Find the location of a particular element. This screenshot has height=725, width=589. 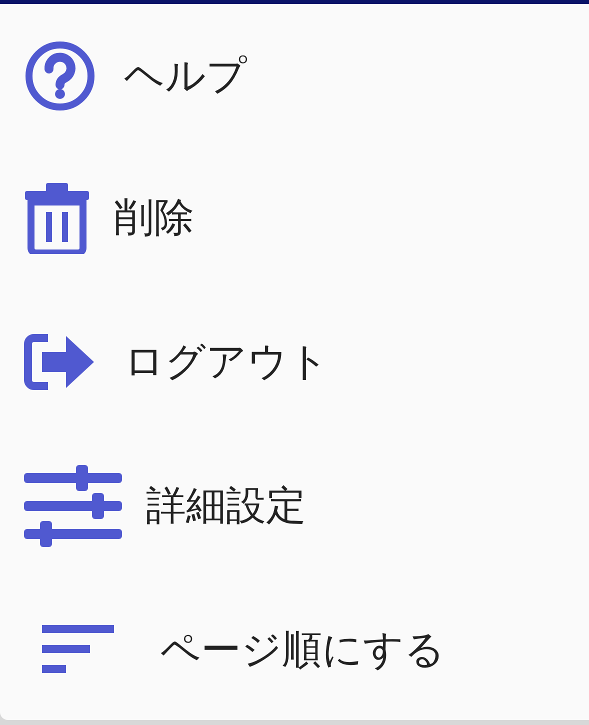

sliders-icon is located at coordinates (73, 506).